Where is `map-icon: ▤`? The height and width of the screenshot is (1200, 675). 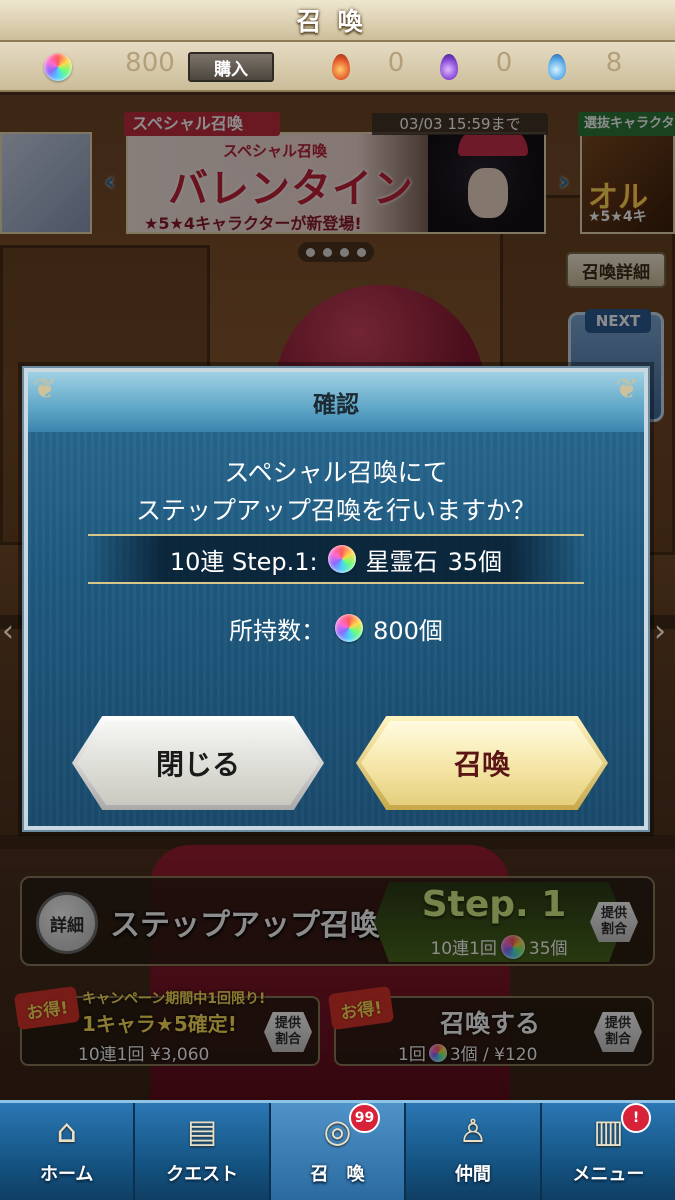
map-icon: ▤ is located at coordinates (202, 1131).